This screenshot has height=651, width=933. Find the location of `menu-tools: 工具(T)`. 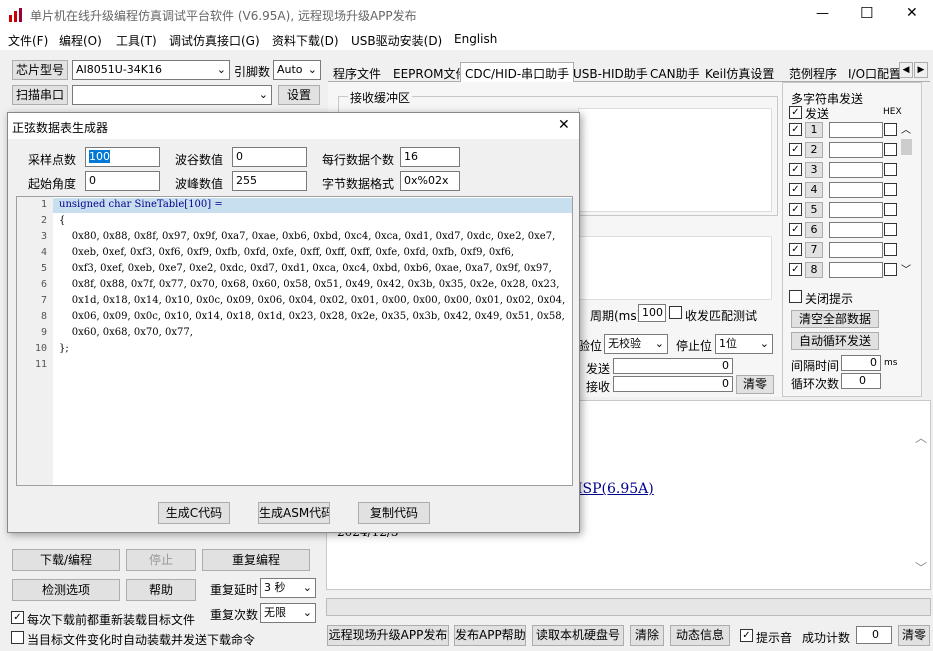

menu-tools: 工具(T) is located at coordinates (136, 40).